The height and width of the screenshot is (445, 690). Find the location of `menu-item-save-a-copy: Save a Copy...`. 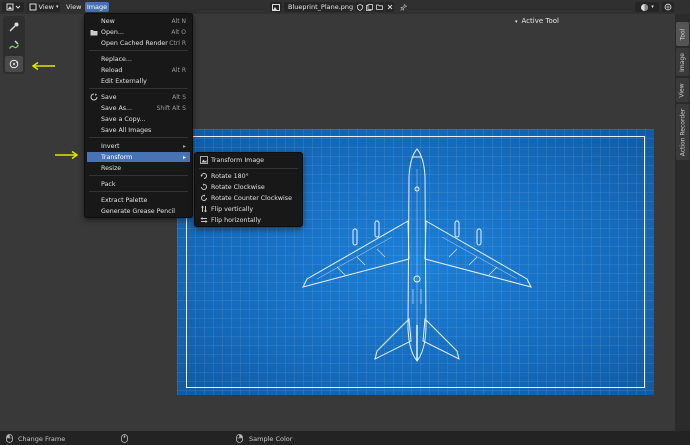

menu-item-save-a-copy: Save a Copy... is located at coordinates (138, 119).